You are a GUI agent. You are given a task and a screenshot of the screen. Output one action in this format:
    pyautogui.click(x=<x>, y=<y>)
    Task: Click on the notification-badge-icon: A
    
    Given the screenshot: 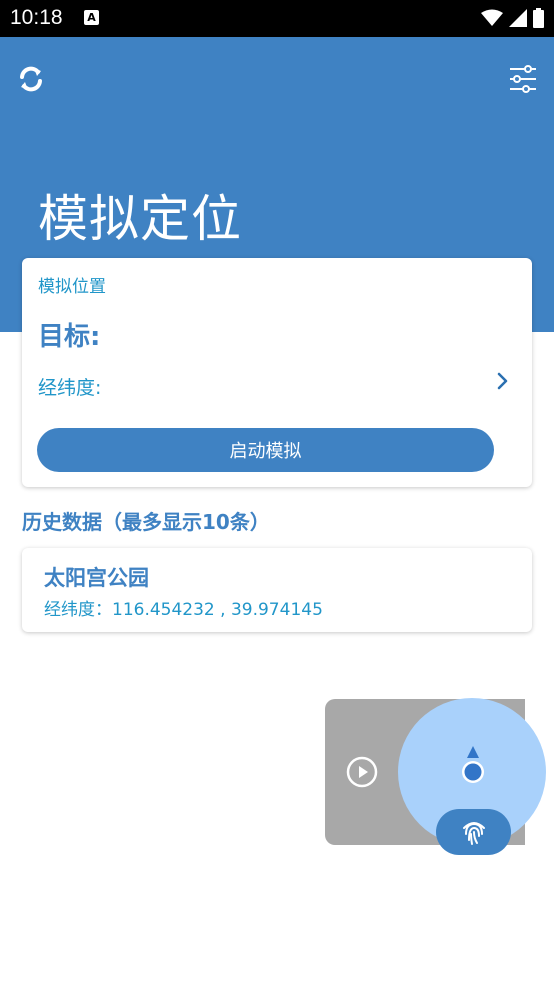 What is the action you would take?
    pyautogui.click(x=91, y=17)
    